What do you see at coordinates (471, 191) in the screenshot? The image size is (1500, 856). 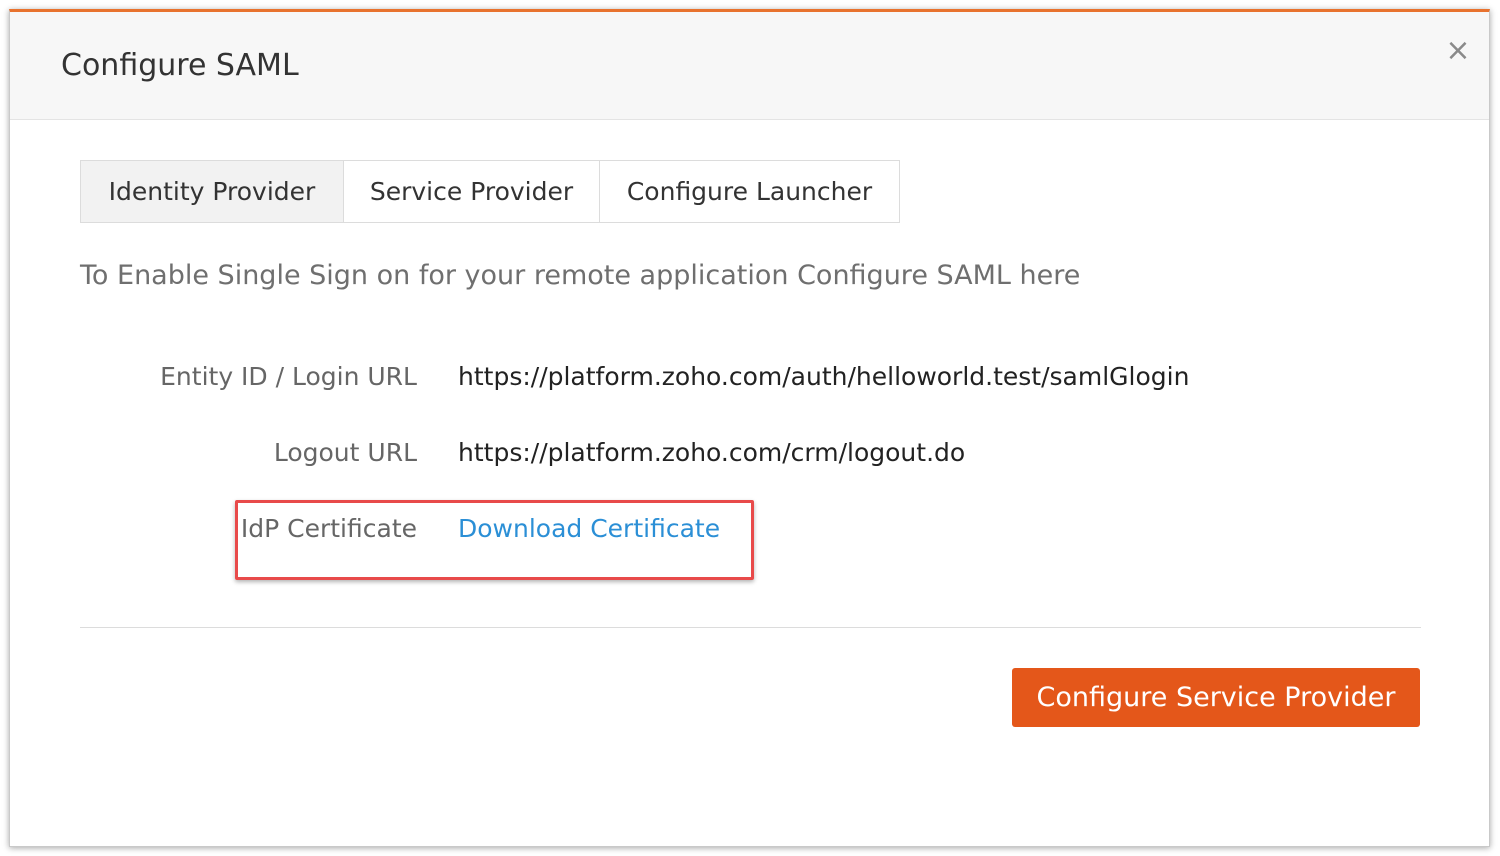 I see `tab-service-provider: Service Provider` at bounding box center [471, 191].